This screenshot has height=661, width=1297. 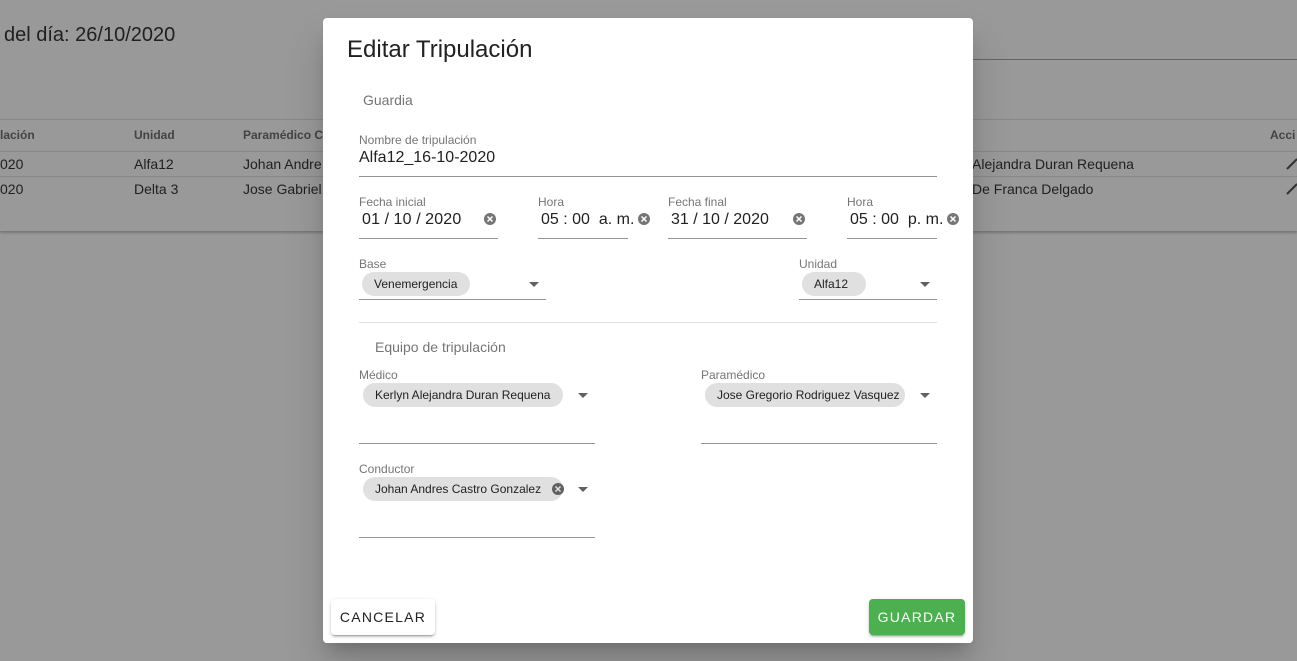 What do you see at coordinates (892, 238) in the screenshot?
I see `hora-final-underline` at bounding box center [892, 238].